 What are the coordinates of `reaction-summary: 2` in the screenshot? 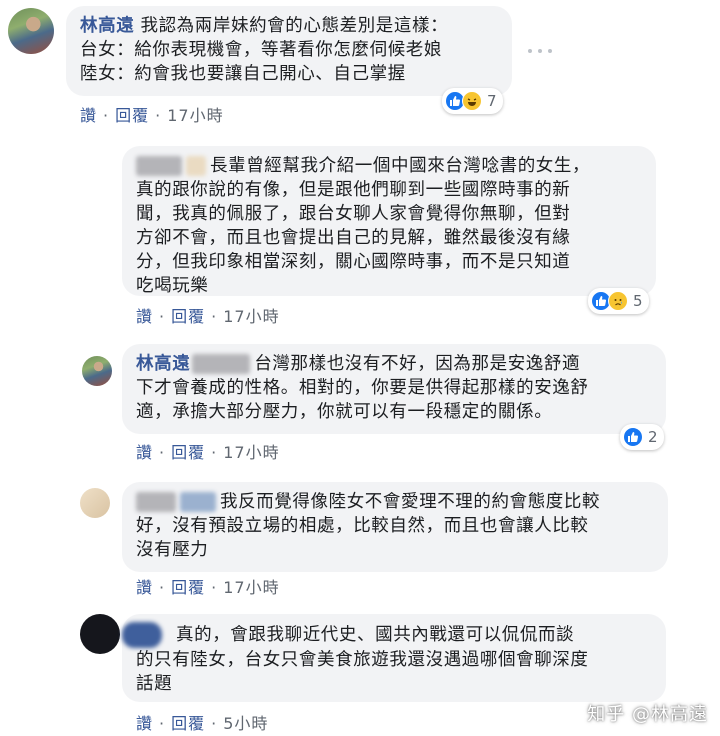 It's located at (642, 437).